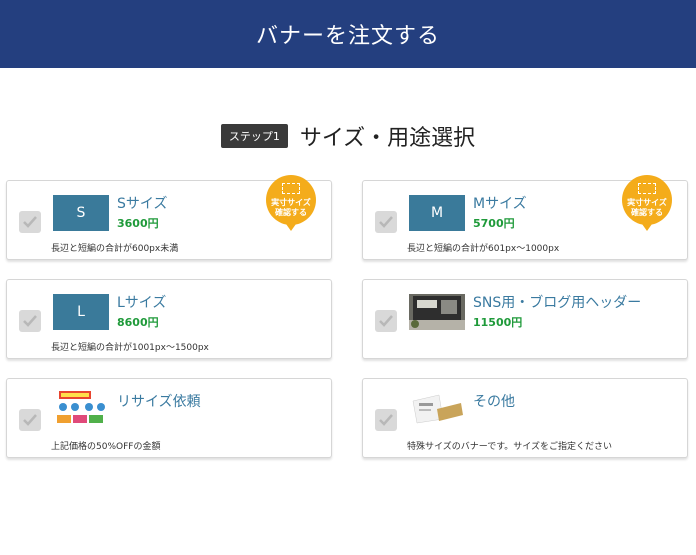 The image size is (696, 555). Describe the element at coordinates (525, 418) in the screenshot. I see `option-card-other: その他 特殊サイズのバナーです。サイズをご指定ください` at that location.